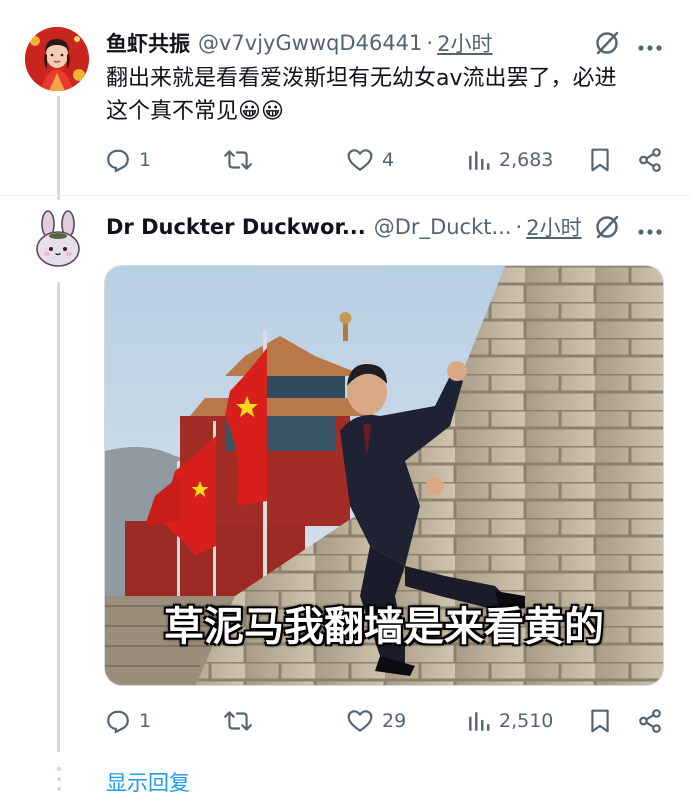  What do you see at coordinates (526, 160) in the screenshot?
I see `views-count: 2,683` at bounding box center [526, 160].